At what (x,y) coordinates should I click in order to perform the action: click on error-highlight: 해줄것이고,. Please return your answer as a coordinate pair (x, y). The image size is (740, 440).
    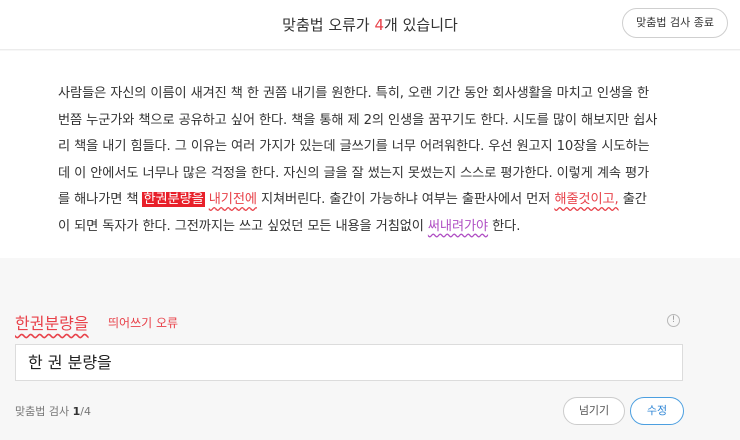
    Looking at the image, I should click on (586, 199).